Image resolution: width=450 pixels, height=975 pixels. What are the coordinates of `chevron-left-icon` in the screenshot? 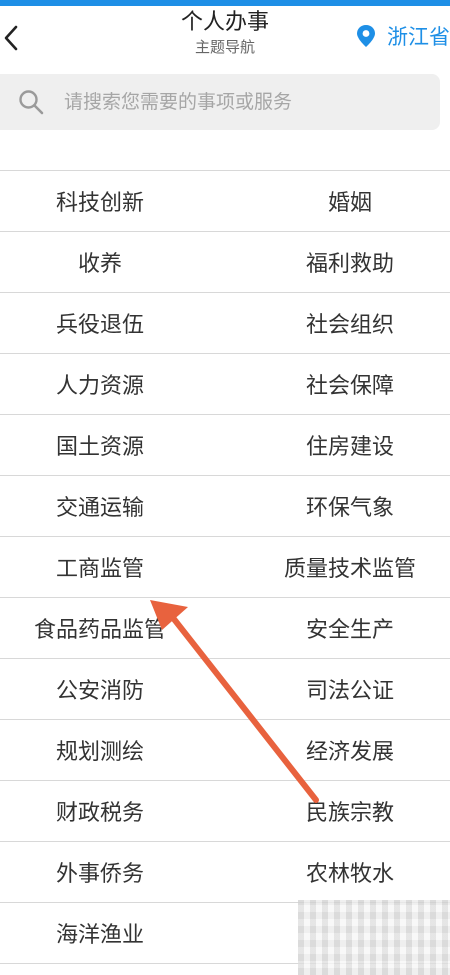 It's located at (11, 38).